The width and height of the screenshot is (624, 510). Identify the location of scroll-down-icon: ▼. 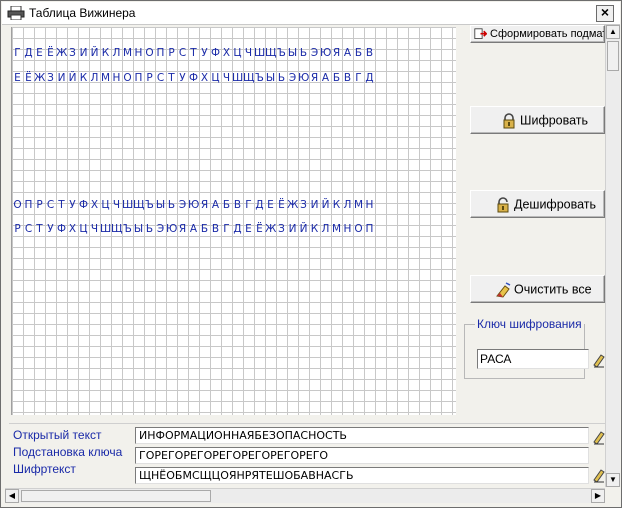
(613, 480).